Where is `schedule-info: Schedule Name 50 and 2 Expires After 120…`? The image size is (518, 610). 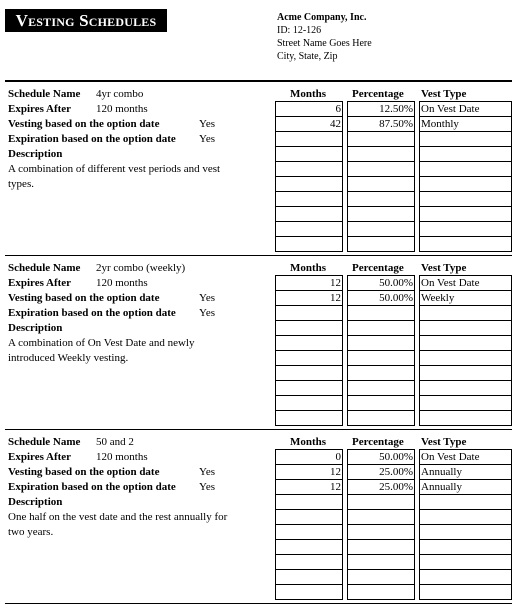
schedule-info: Schedule Name 50 and 2 Expires After 120… is located at coordinates (140, 487).